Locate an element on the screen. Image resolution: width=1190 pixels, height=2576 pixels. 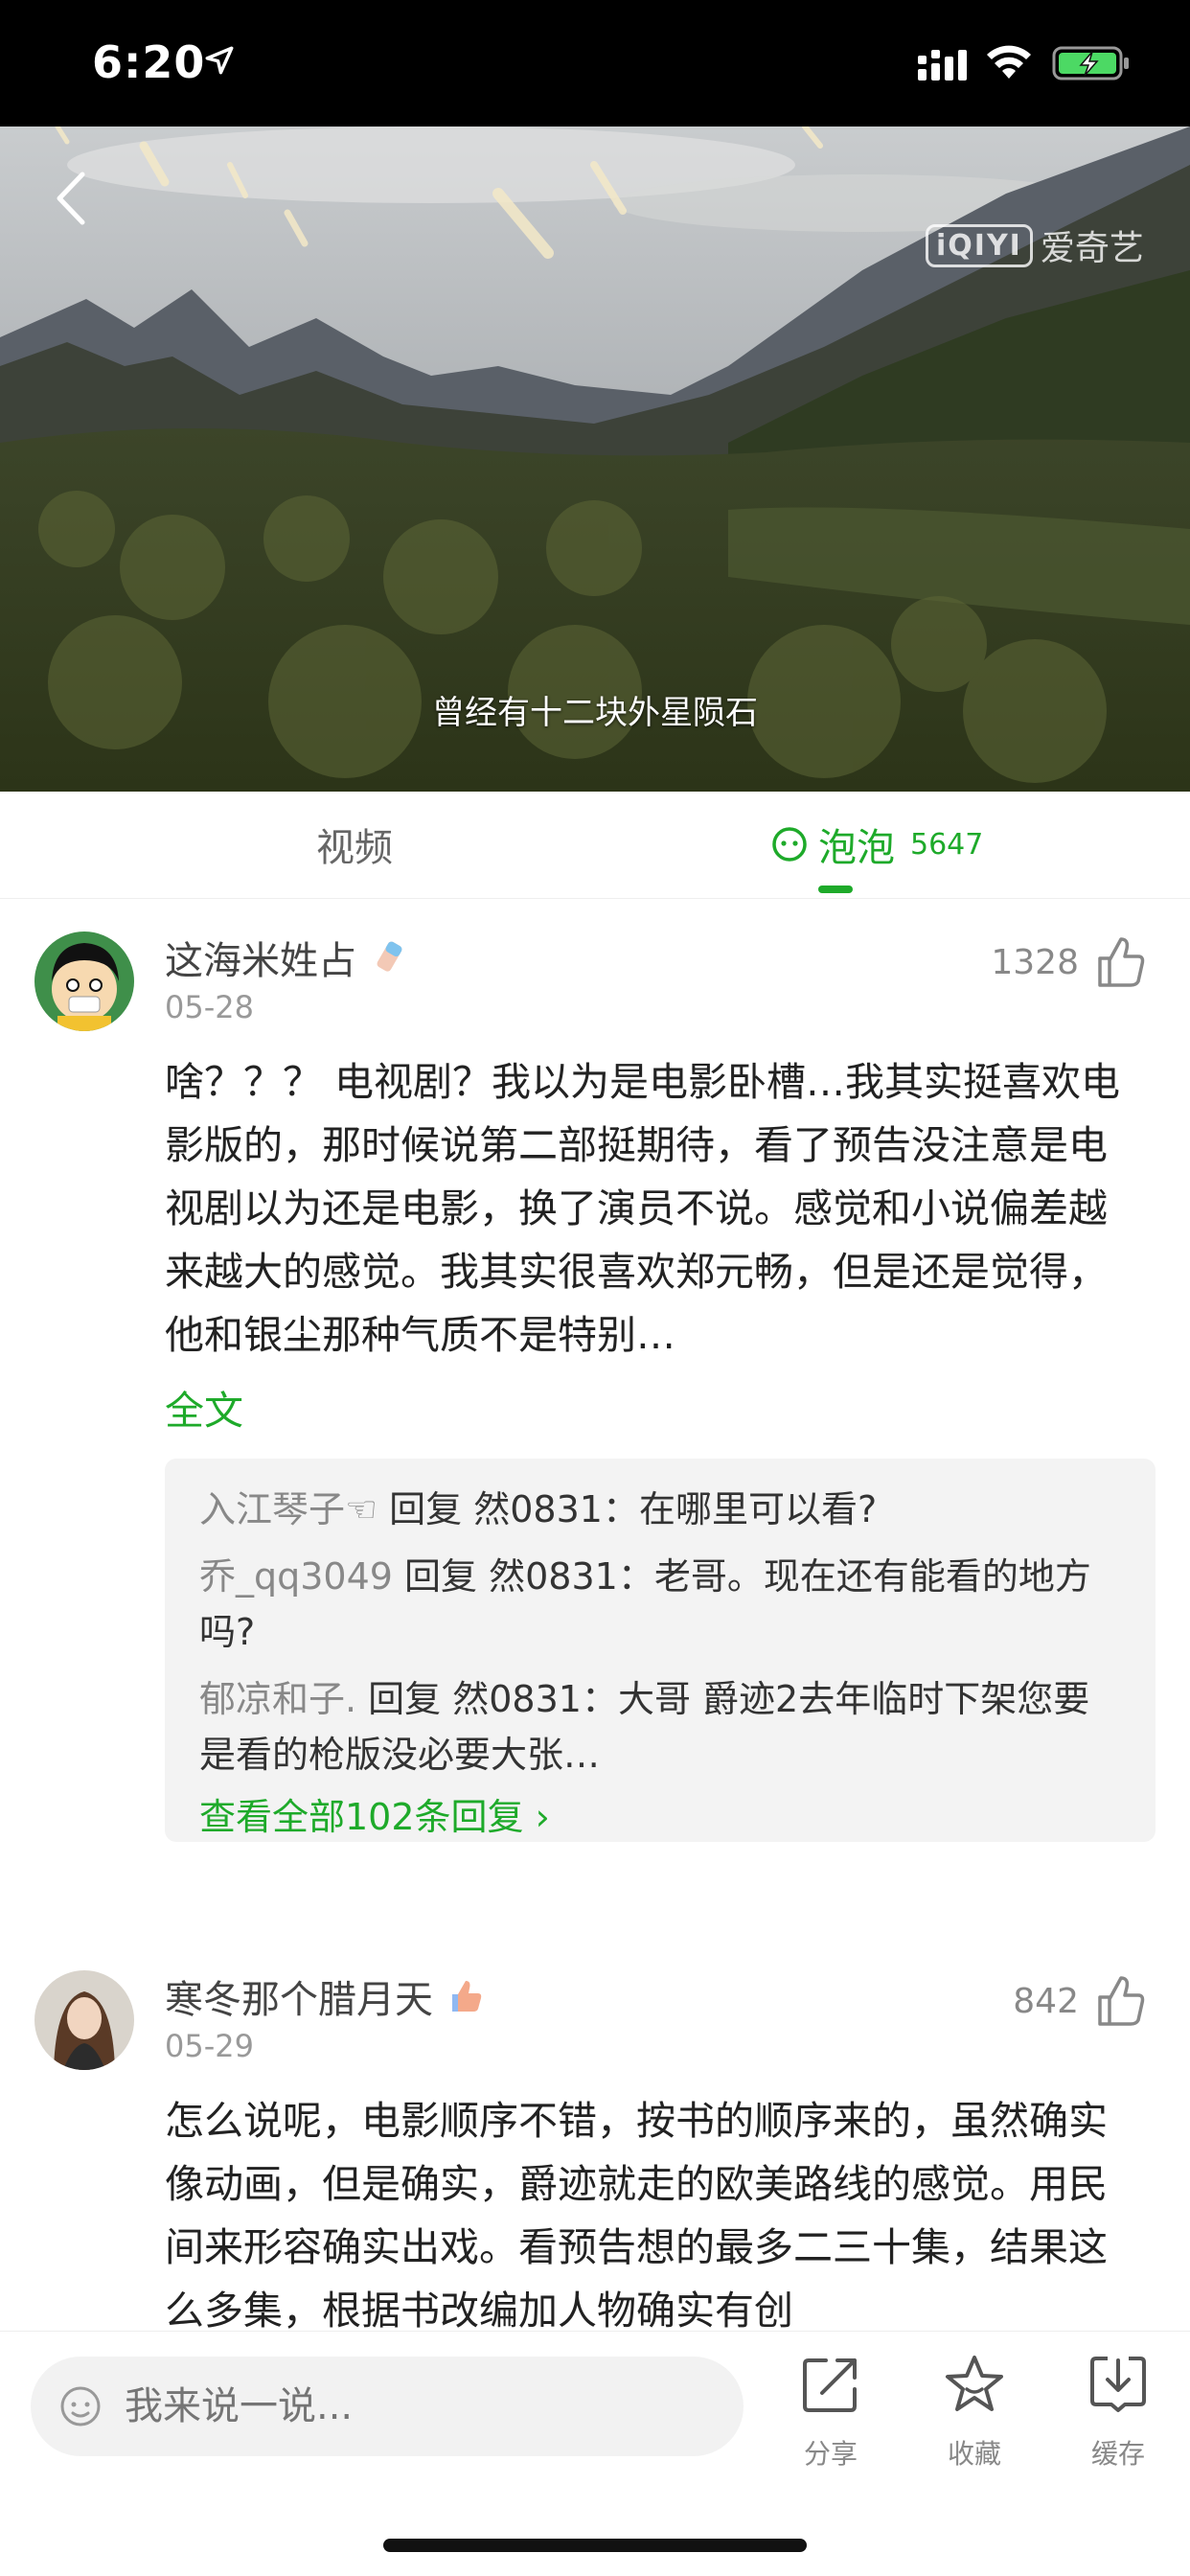
tab-bubble: 泡泡 5647 is located at coordinates (876, 844).